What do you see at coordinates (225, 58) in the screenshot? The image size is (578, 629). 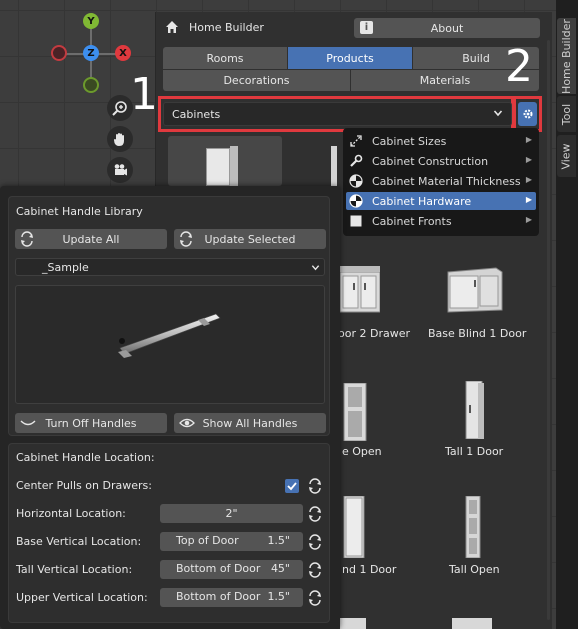 I see `tab-rooms: Rooms` at bounding box center [225, 58].